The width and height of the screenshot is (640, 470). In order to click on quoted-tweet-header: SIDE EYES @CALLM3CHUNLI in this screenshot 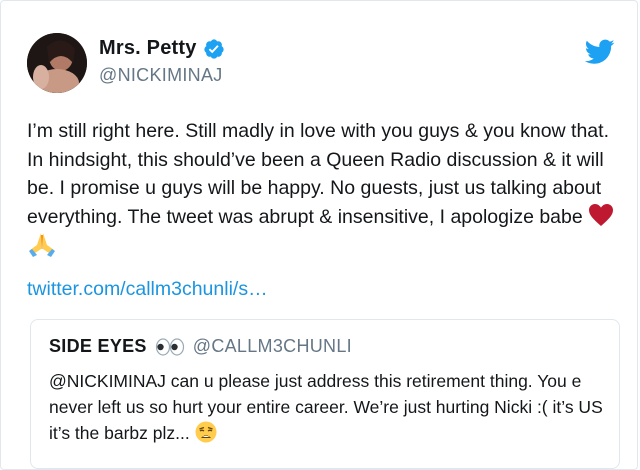, I will do `click(200, 346)`.